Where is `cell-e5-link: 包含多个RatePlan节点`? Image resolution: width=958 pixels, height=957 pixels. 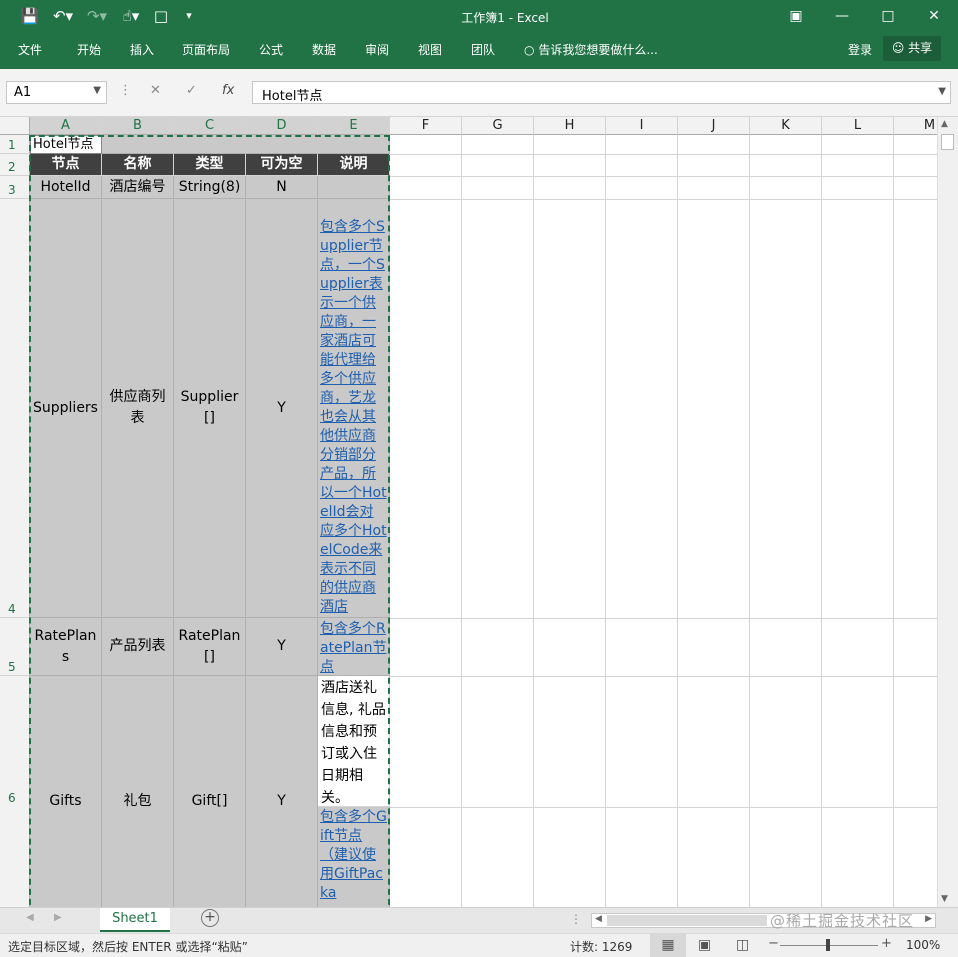
cell-e5-link: 包含多个RatePlan节点 is located at coordinates (354, 647).